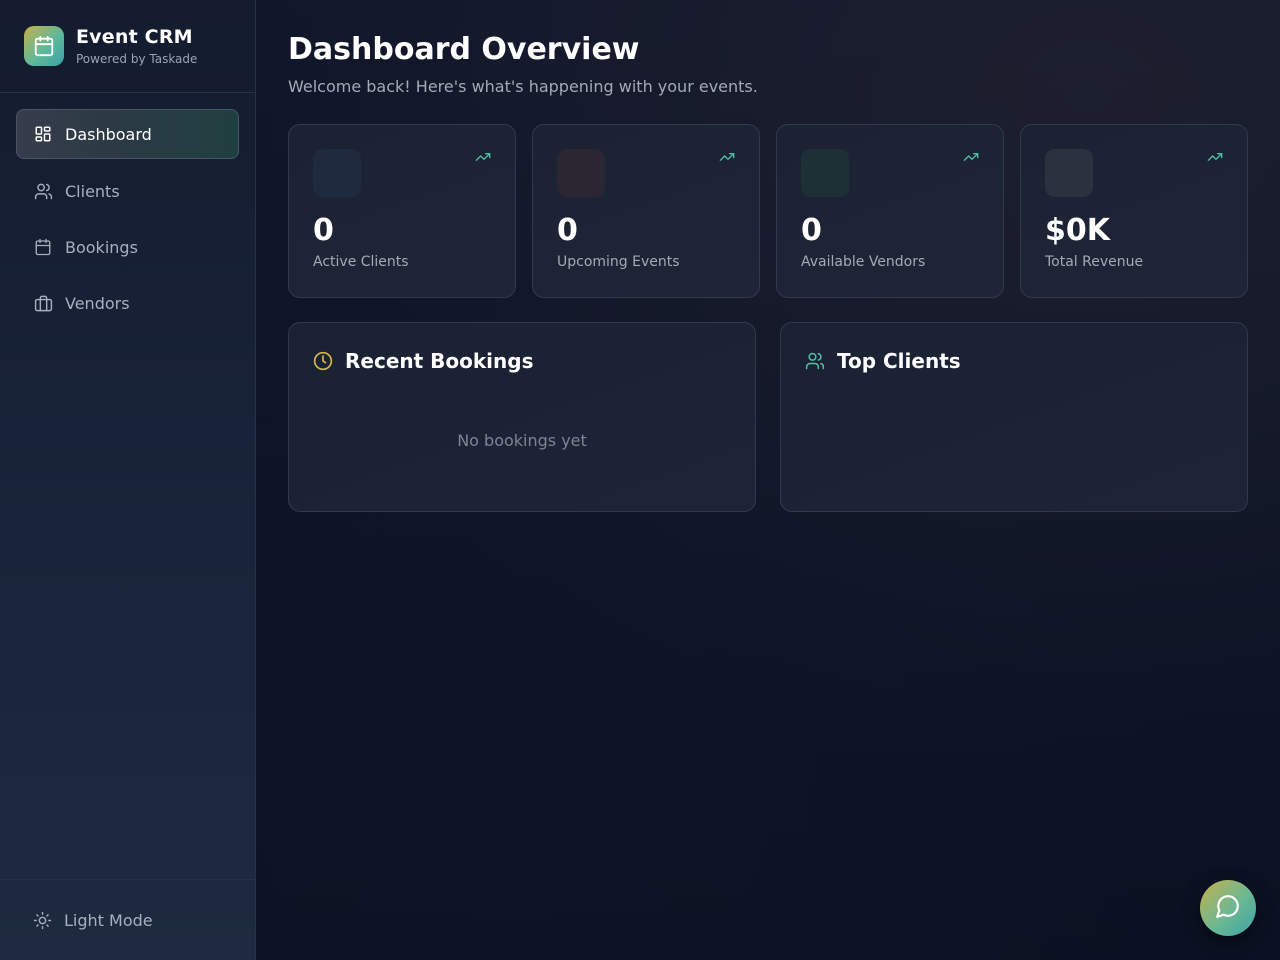 The width and height of the screenshot is (1280, 960). I want to click on sidebar-item-bookings: Bookings, so click(127, 247).